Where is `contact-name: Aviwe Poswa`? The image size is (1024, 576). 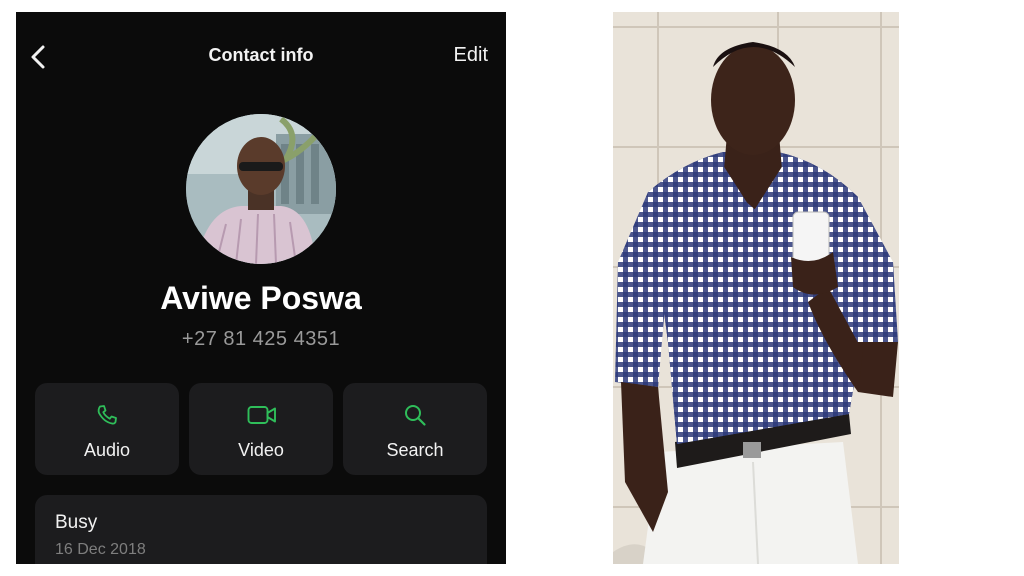 contact-name: Aviwe Poswa is located at coordinates (261, 298).